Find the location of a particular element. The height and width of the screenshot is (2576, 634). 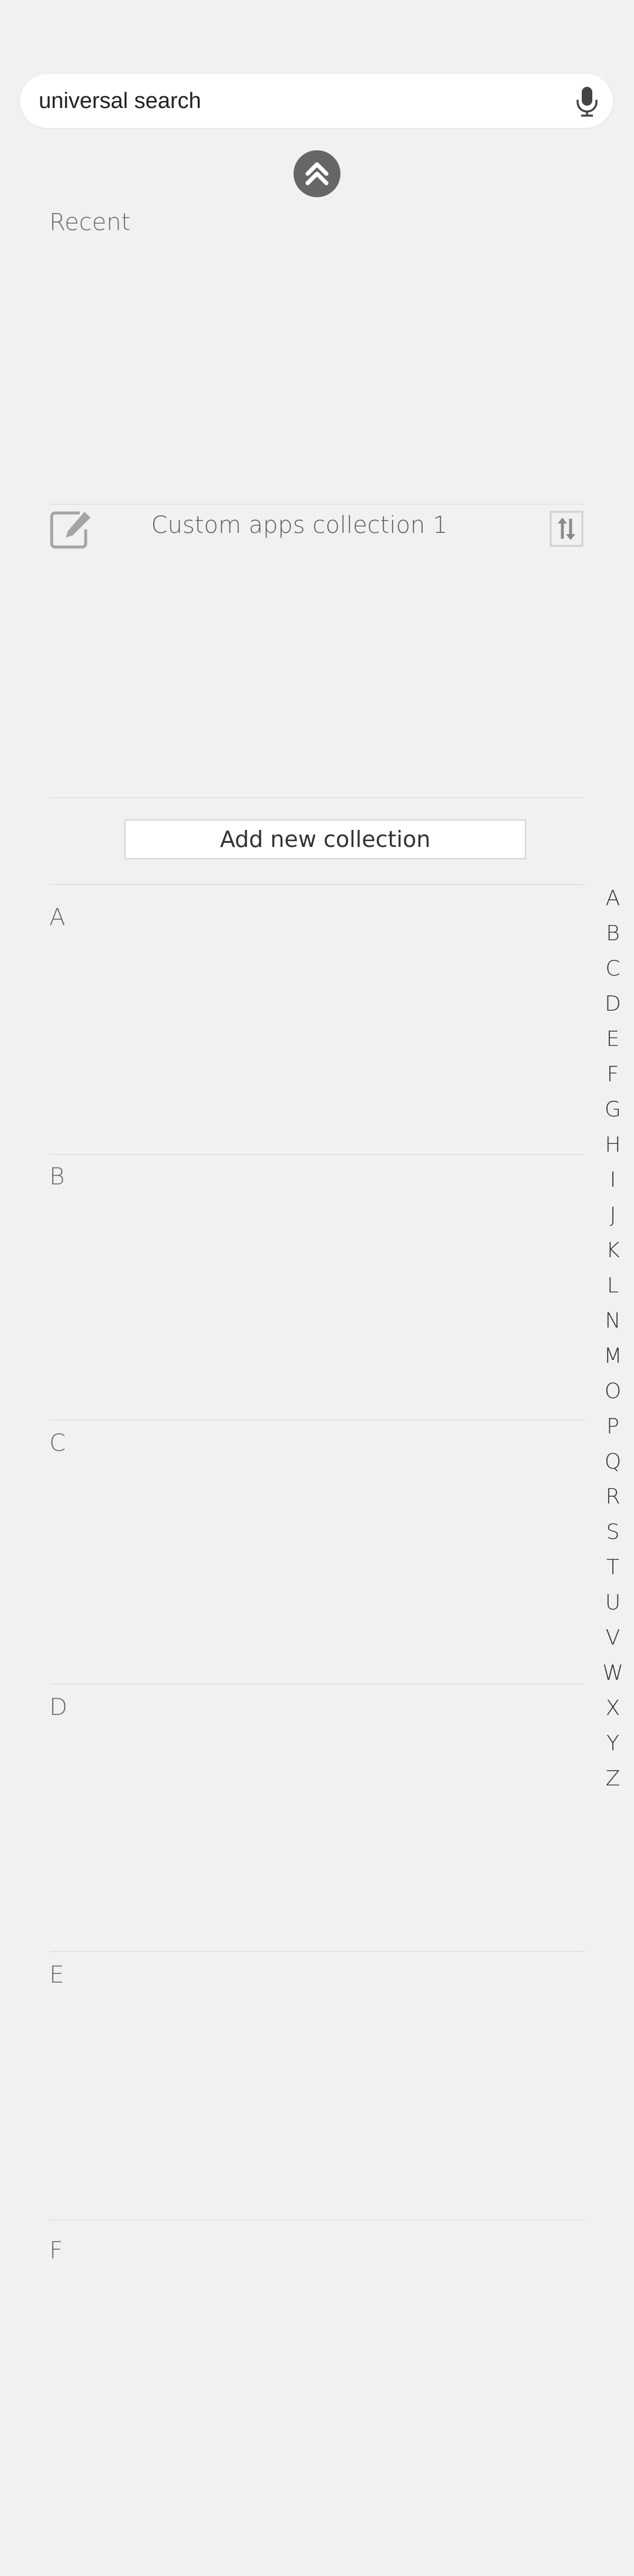

section-header-c: C is located at coordinates (57, 1443).